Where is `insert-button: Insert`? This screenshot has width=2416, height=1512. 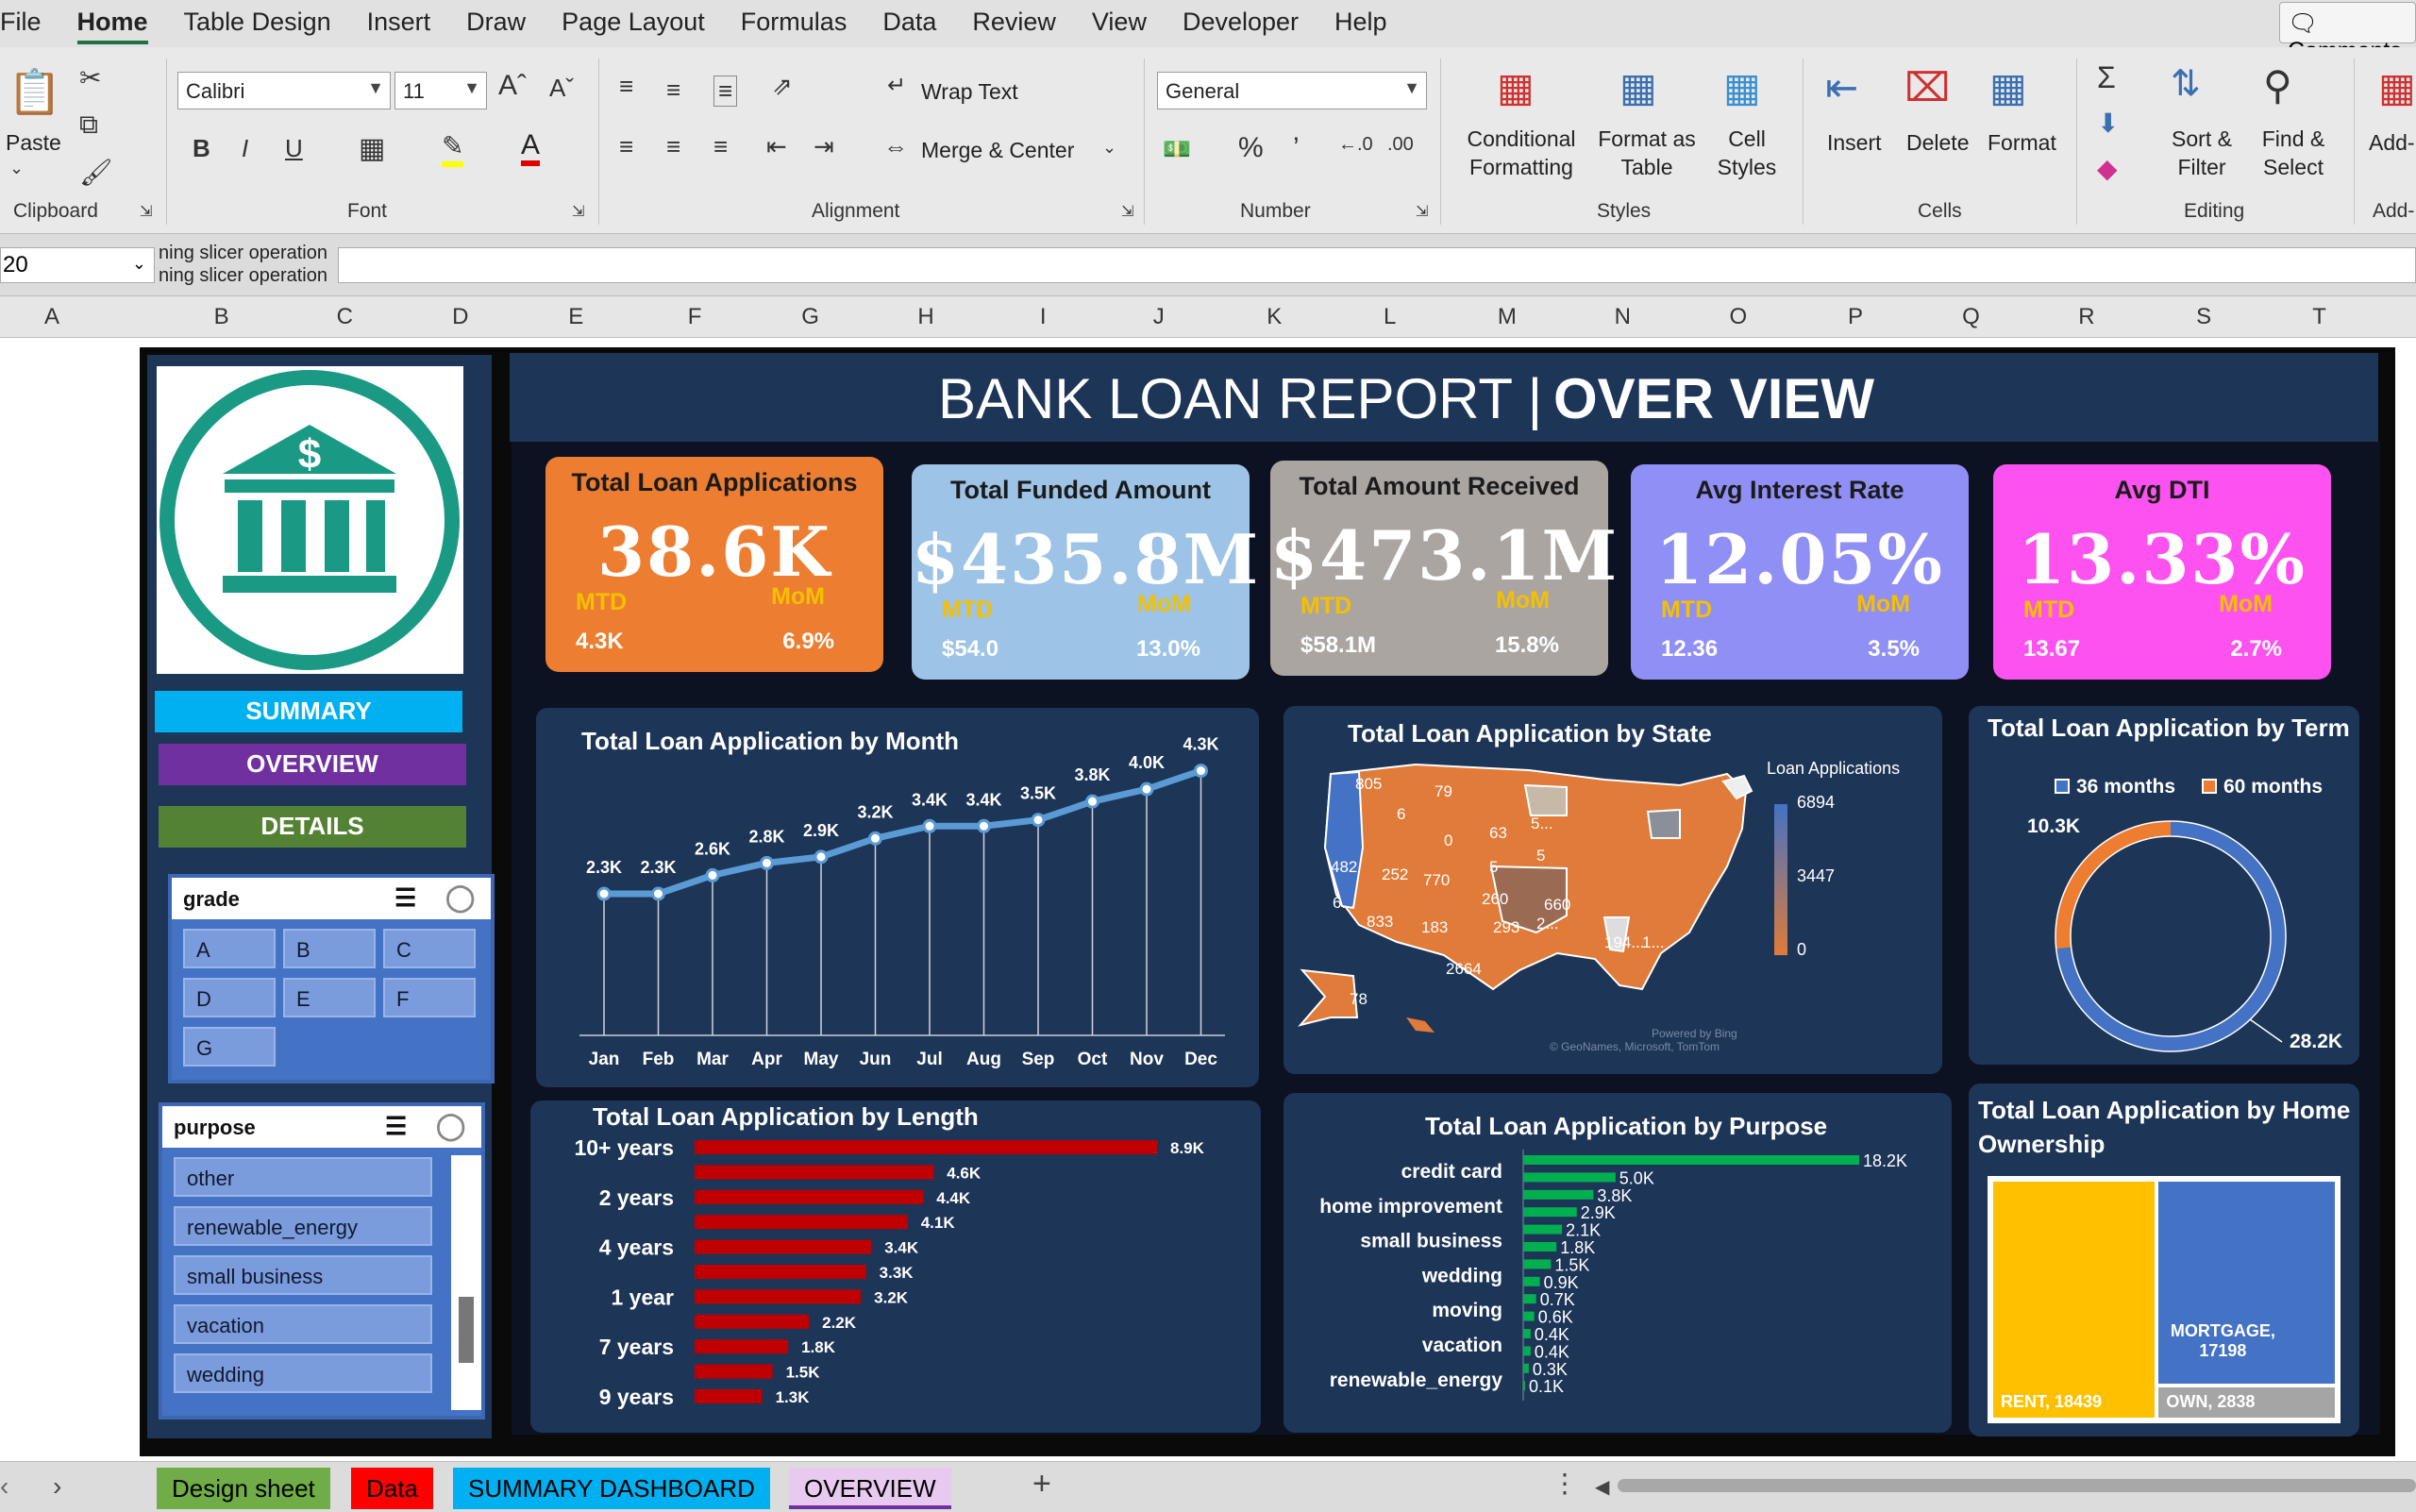
insert-button: Insert is located at coordinates (1854, 142).